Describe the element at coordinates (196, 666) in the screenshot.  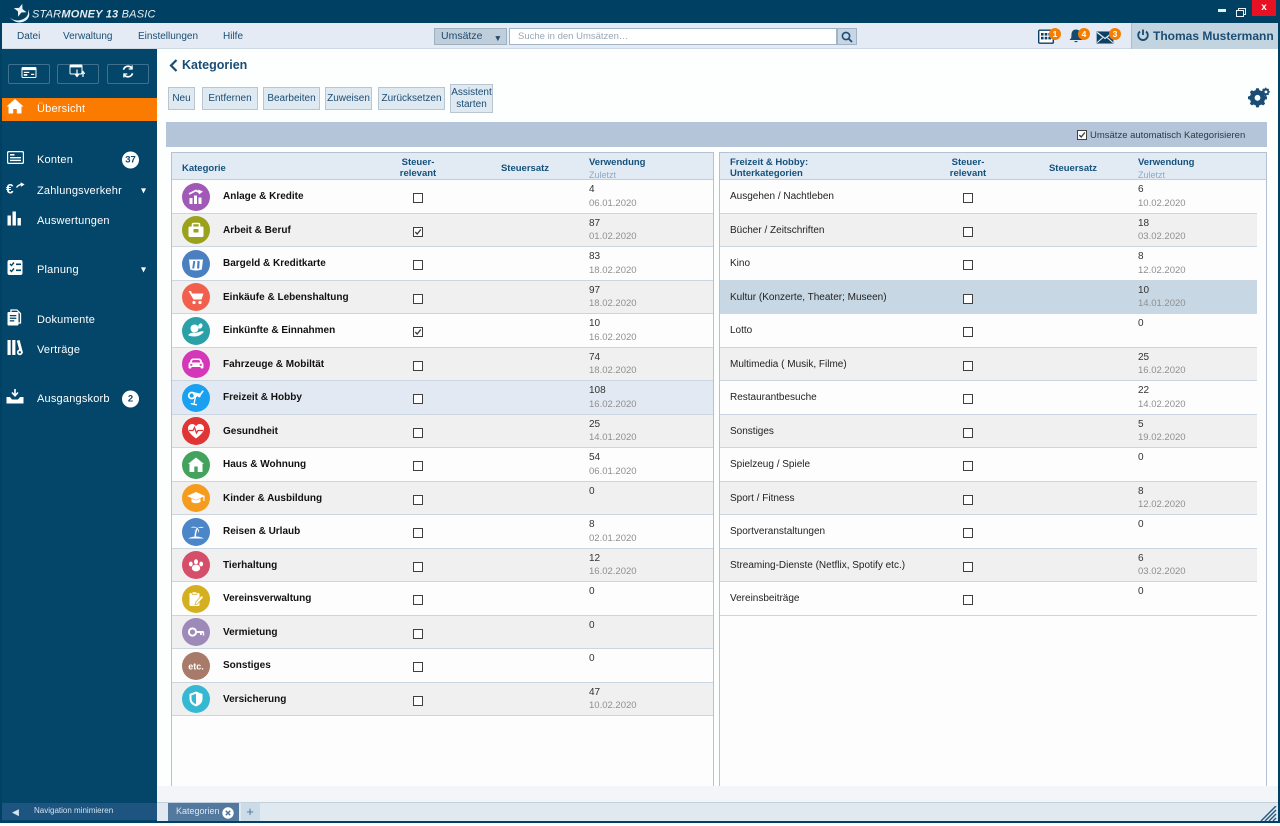
I see `svg-text: etc.` at that location.